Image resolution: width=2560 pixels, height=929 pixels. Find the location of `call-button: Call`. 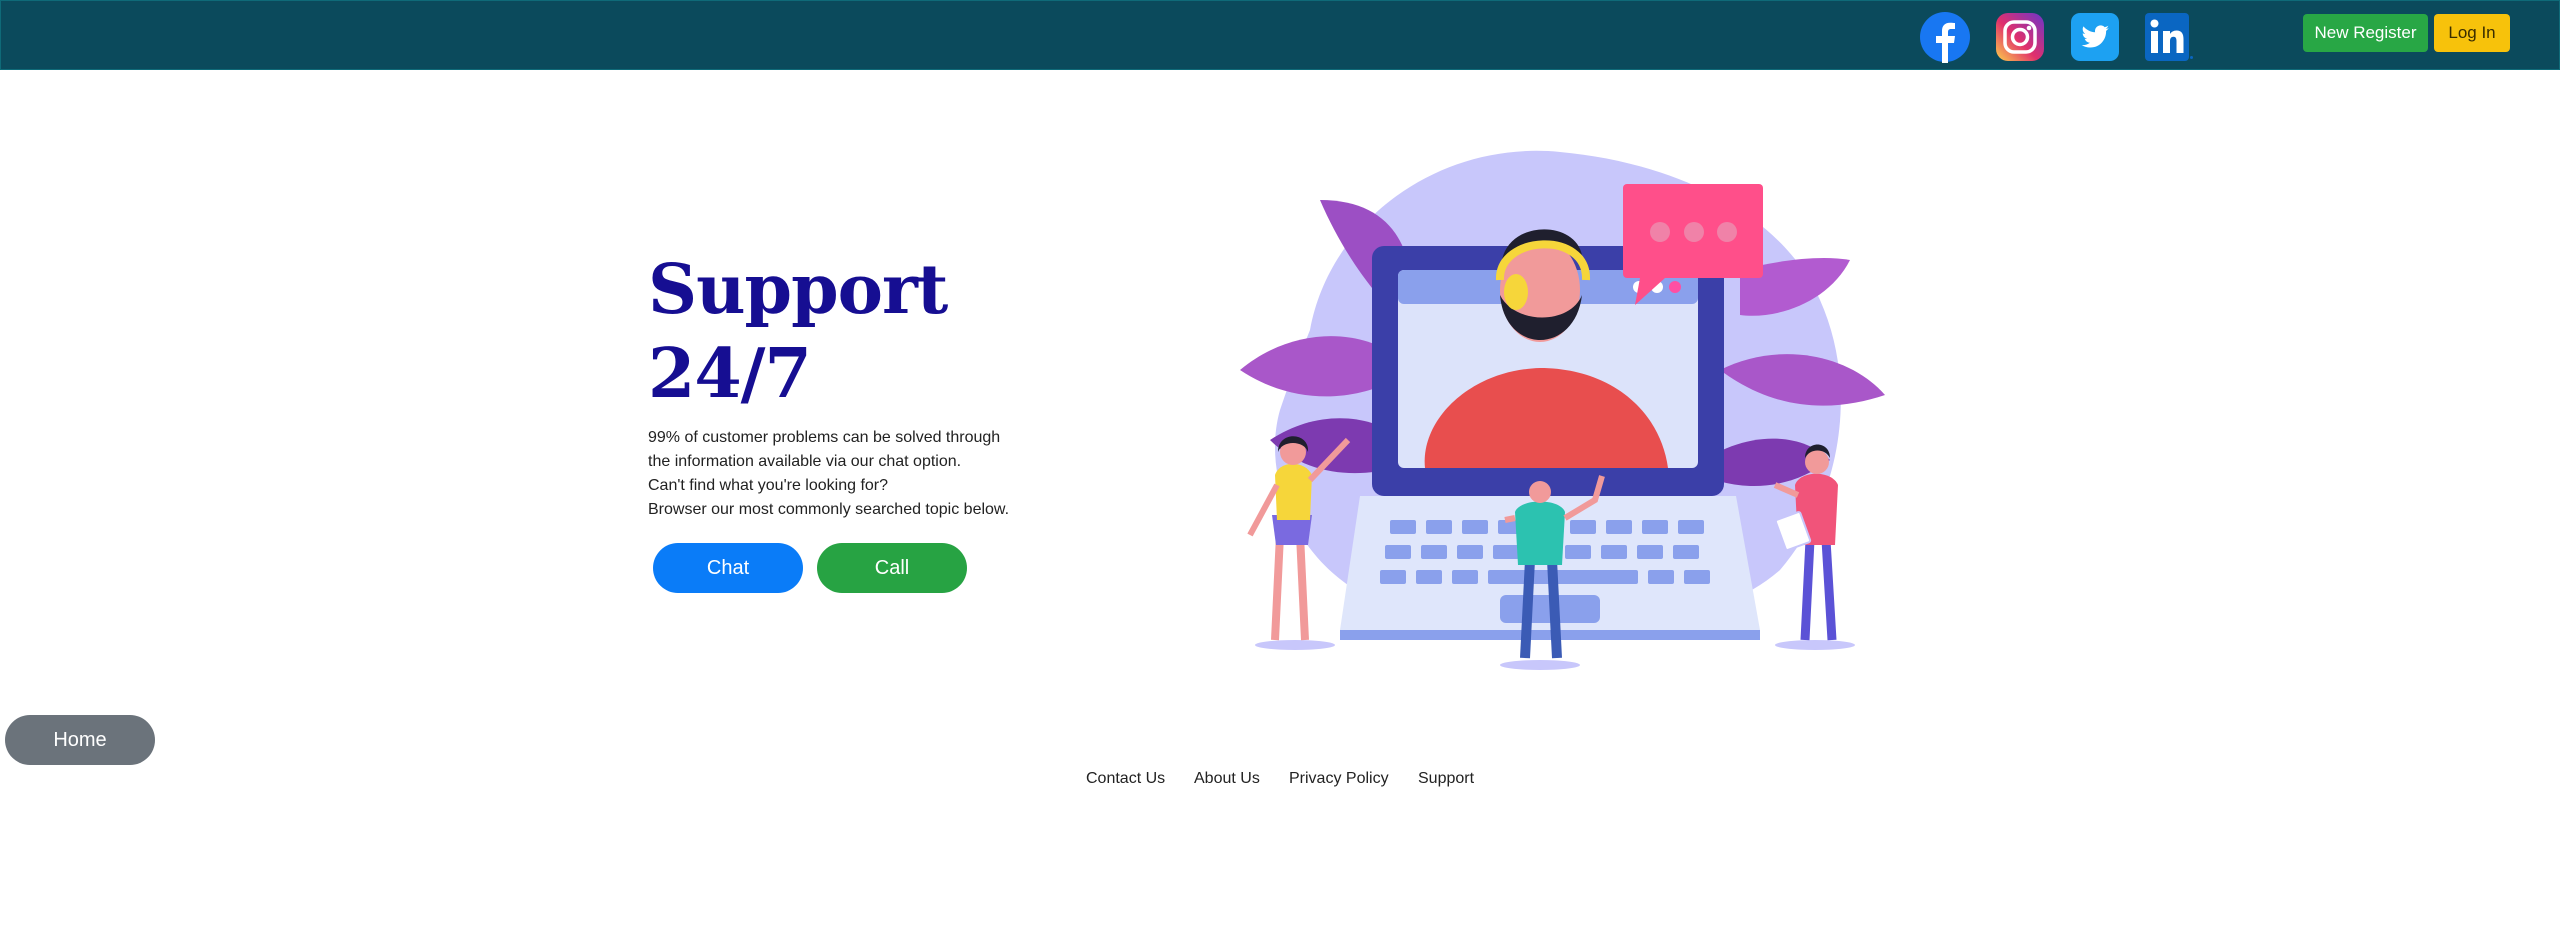

call-button: Call is located at coordinates (892, 568).